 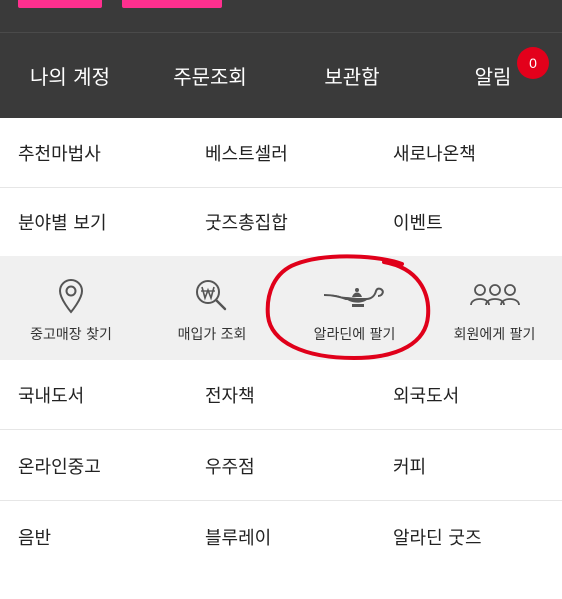 I want to click on buyback-price-tile: 매입가 조회, so click(x=212, y=308).